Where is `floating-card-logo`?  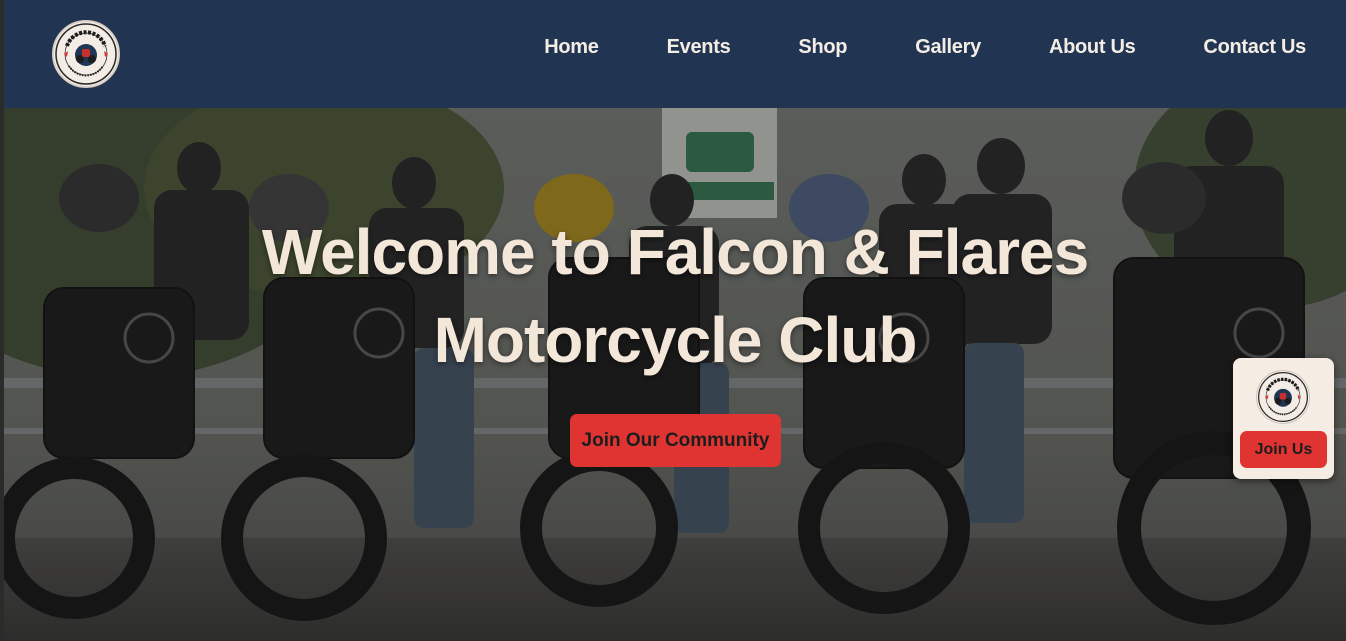 floating-card-logo is located at coordinates (1283, 397).